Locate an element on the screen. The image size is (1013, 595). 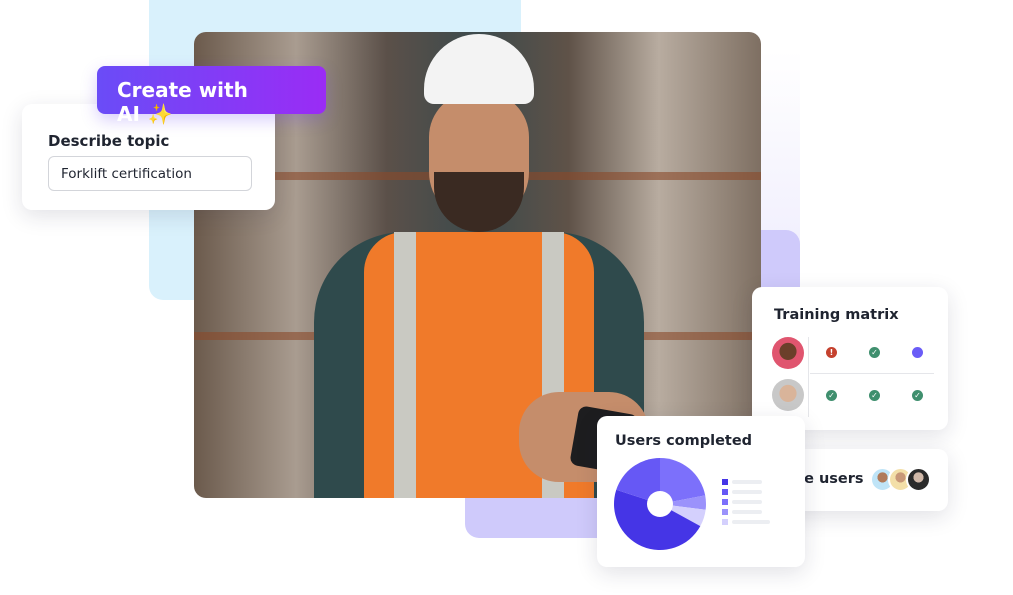
describe-topic-label: Describe topic is located at coordinates (109, 141).